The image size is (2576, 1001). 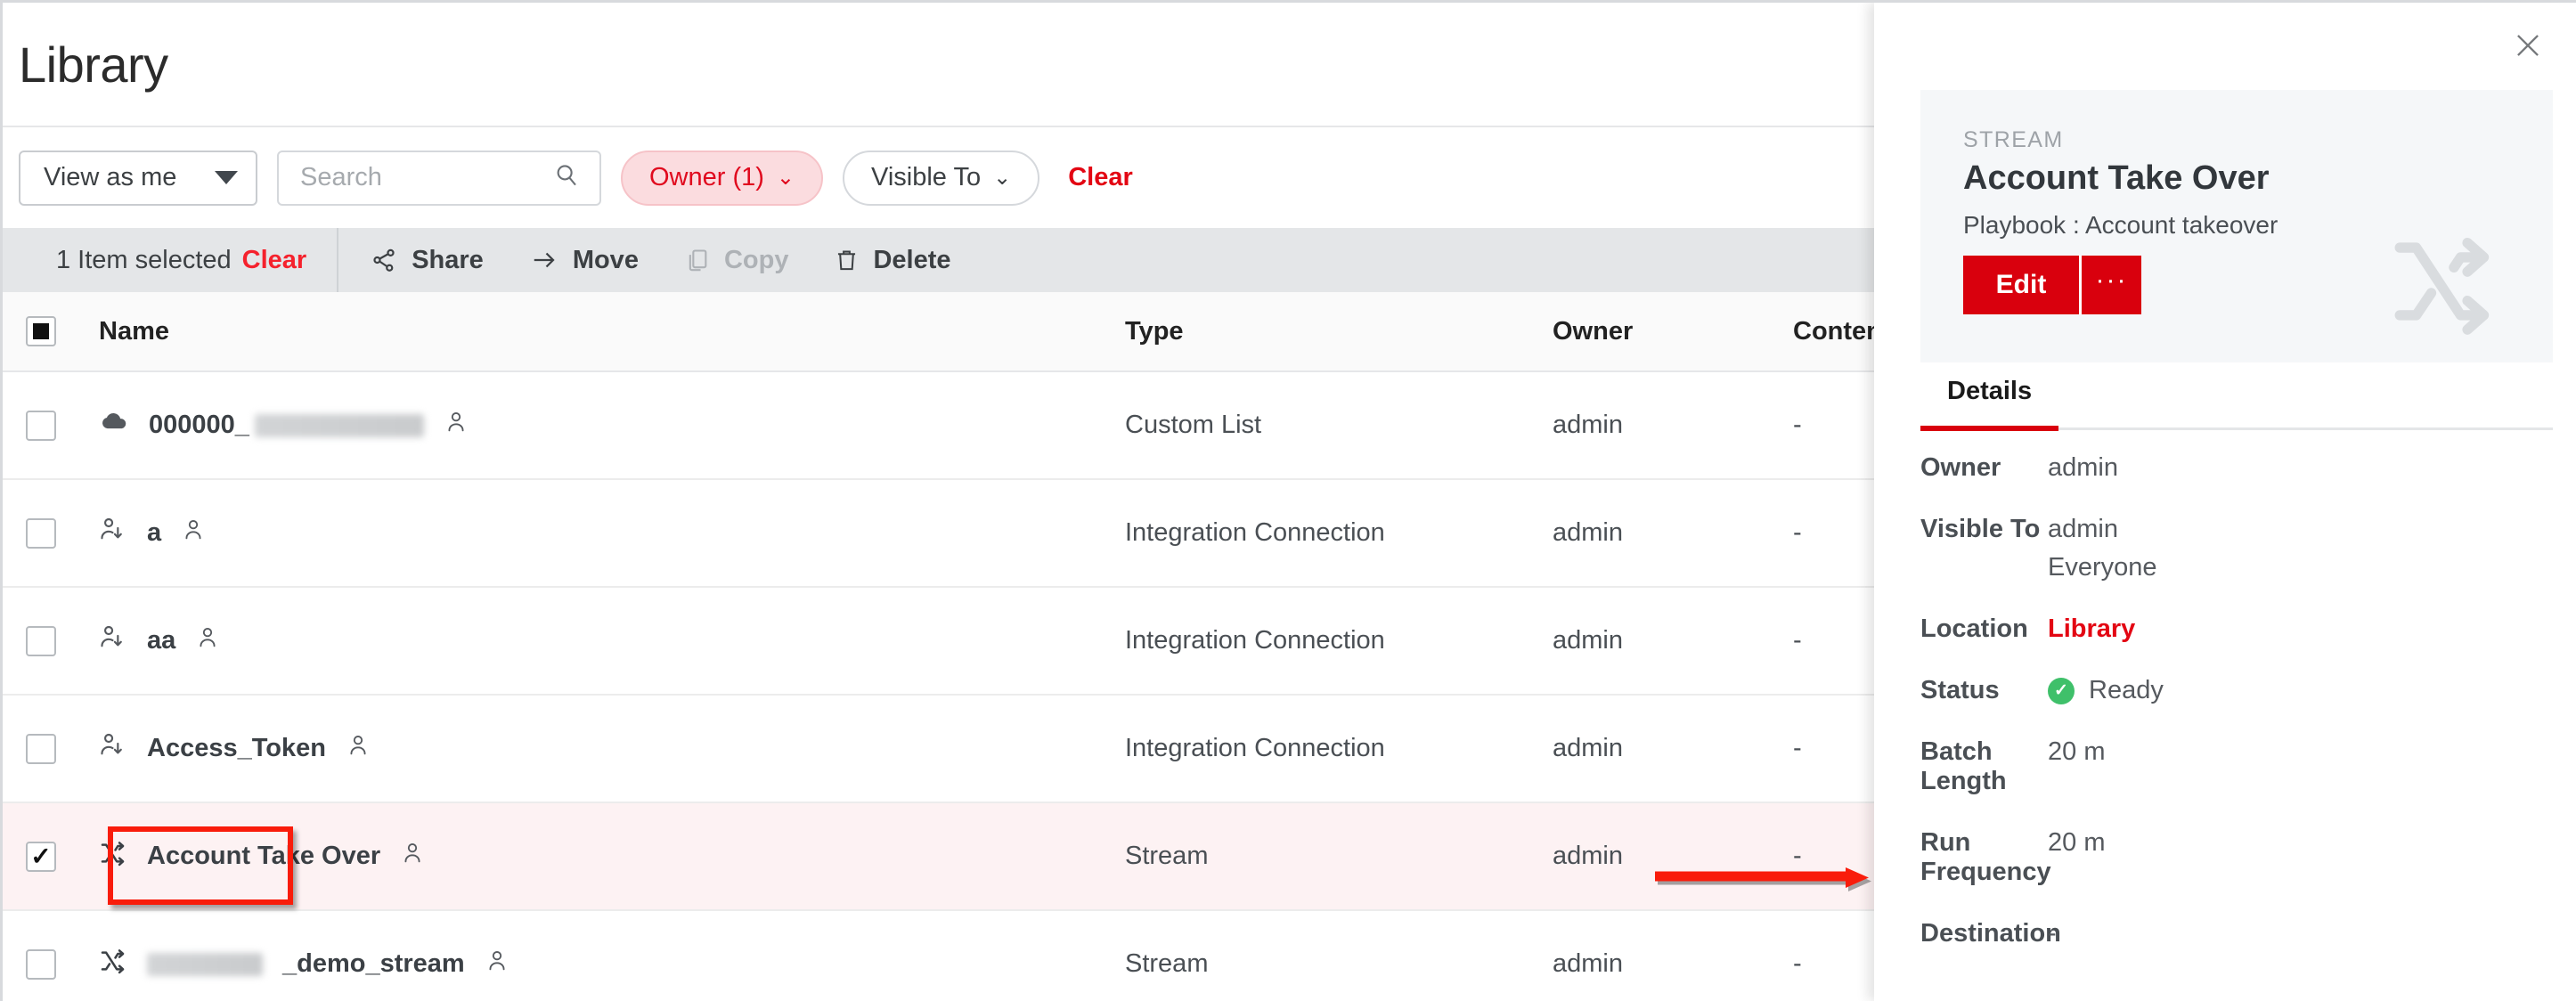 I want to click on tab-details: Details, so click(x=1990, y=404).